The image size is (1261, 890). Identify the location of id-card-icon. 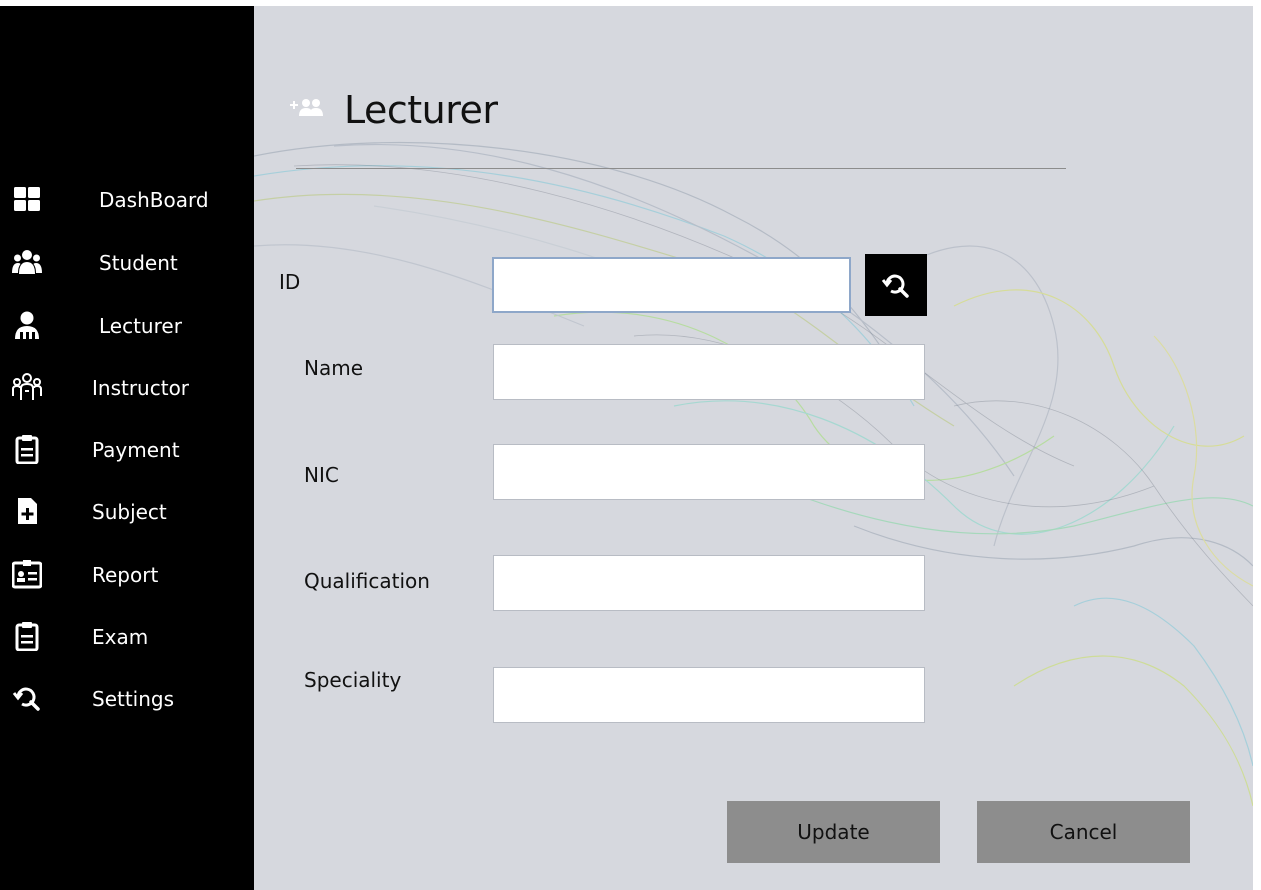
(27, 574).